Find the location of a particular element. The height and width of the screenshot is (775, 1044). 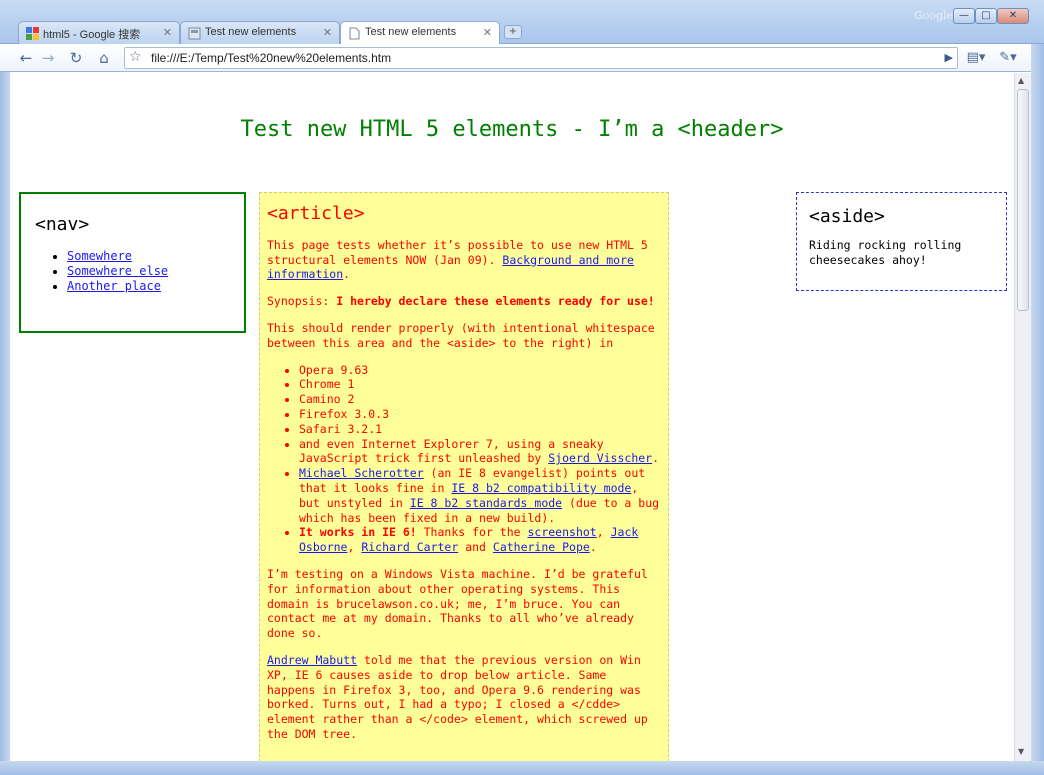

google-favicon is located at coordinates (32, 33).